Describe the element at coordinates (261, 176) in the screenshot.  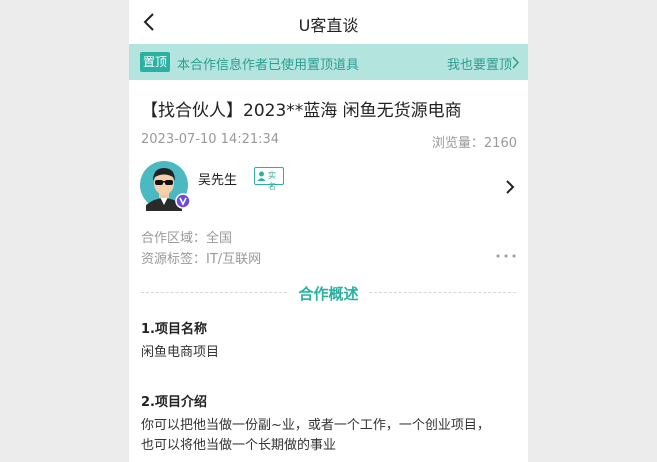
I see `user-icon` at that location.